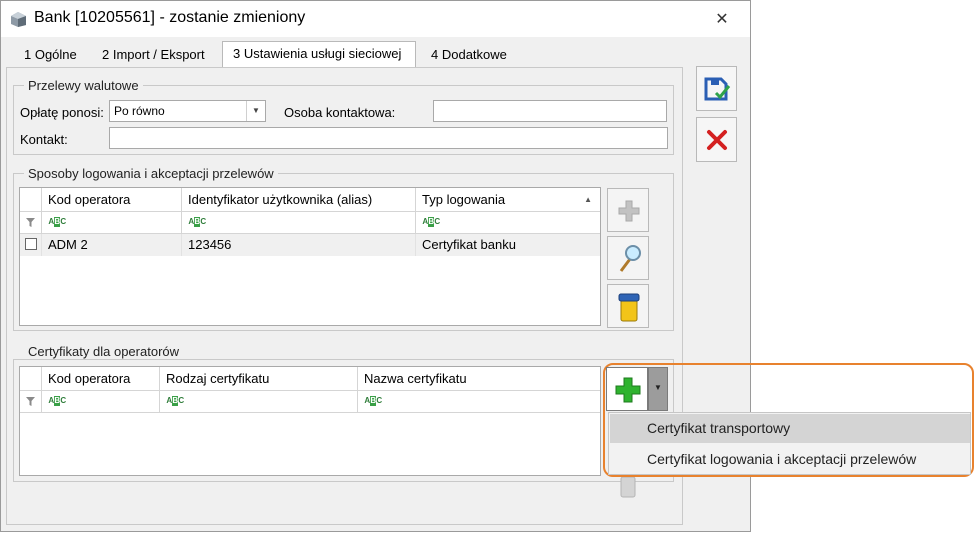  What do you see at coordinates (104, 351) in the screenshot?
I see `certificates-title: Certyfikaty dla operatorów` at bounding box center [104, 351].